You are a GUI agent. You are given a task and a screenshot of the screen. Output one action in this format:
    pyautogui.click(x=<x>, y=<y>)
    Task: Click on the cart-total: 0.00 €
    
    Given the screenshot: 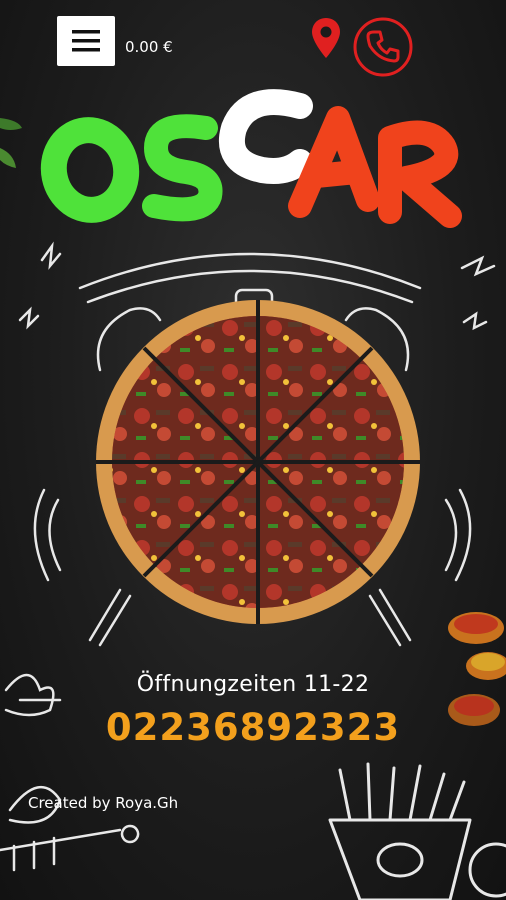 What is the action you would take?
    pyautogui.click(x=149, y=47)
    